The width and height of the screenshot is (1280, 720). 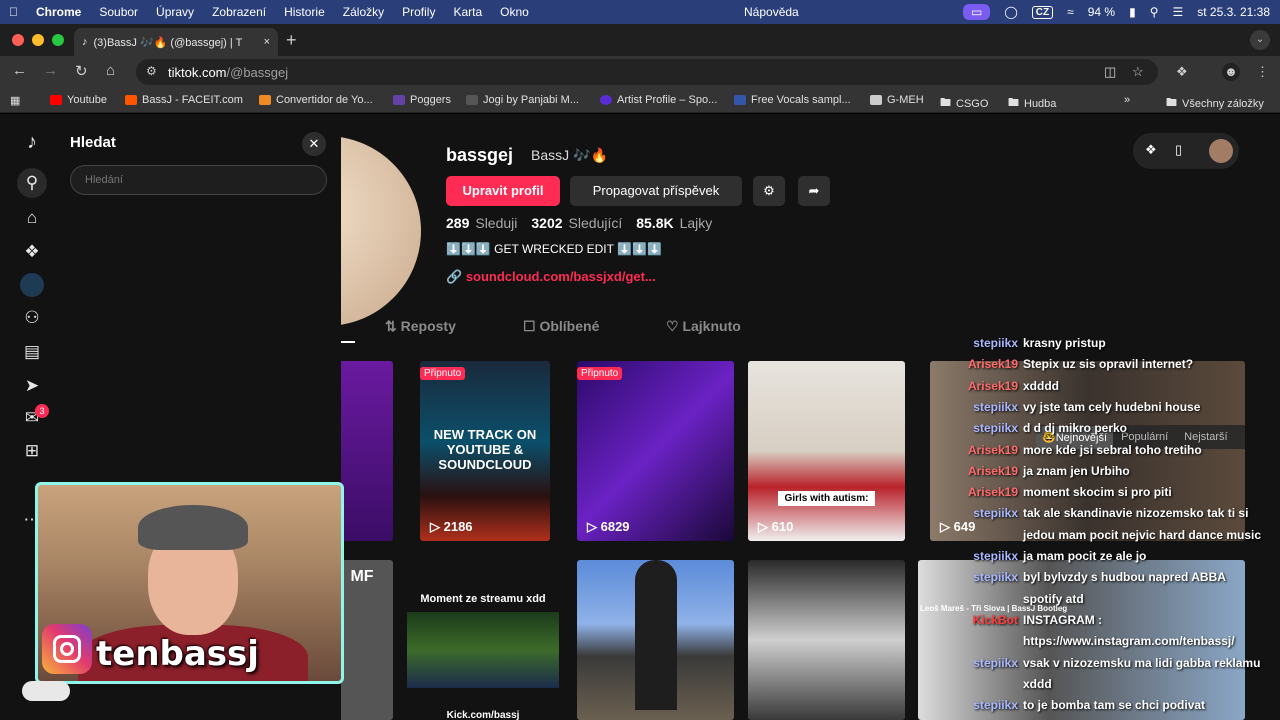 I want to click on install-app-icon: ◫, so click(x=1110, y=72).